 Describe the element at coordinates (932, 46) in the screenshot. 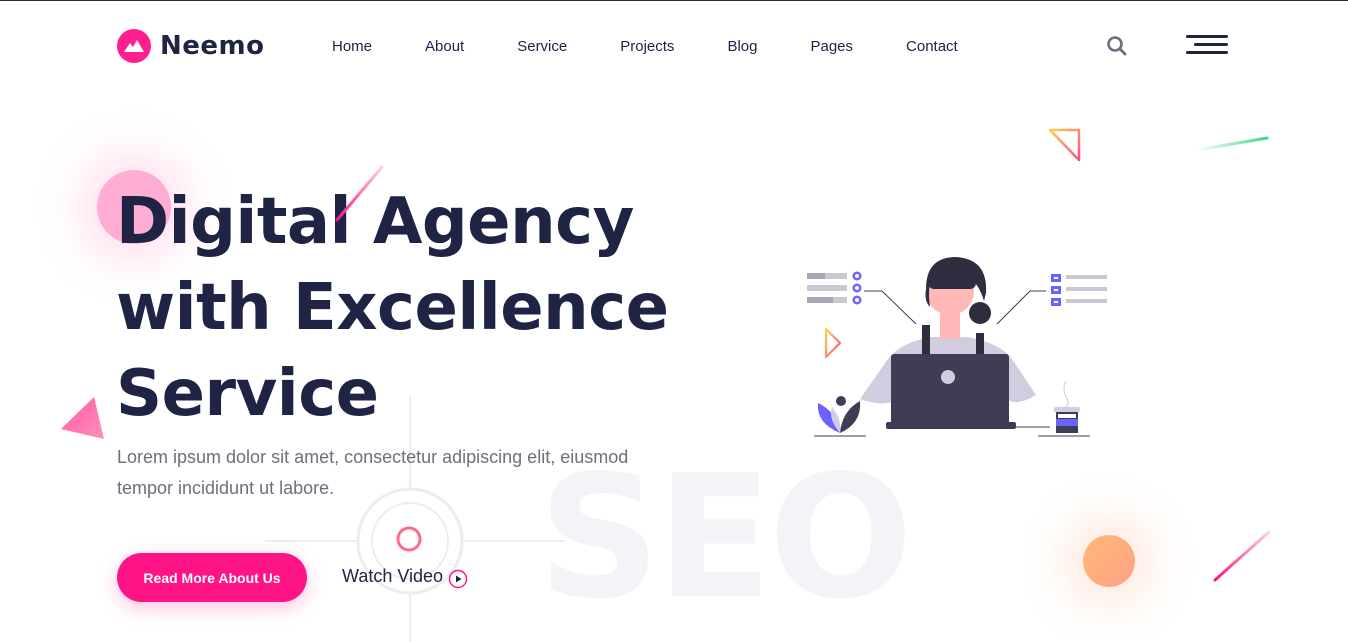

I see `nav-item-contact: Contact` at that location.